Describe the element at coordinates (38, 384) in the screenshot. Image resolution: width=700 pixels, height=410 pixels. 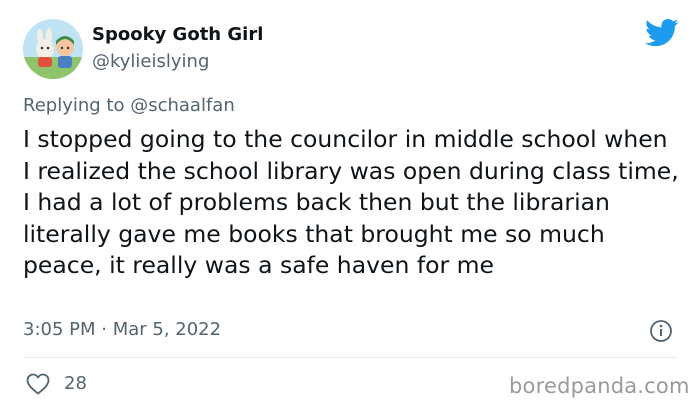
I see `heart-icon` at that location.